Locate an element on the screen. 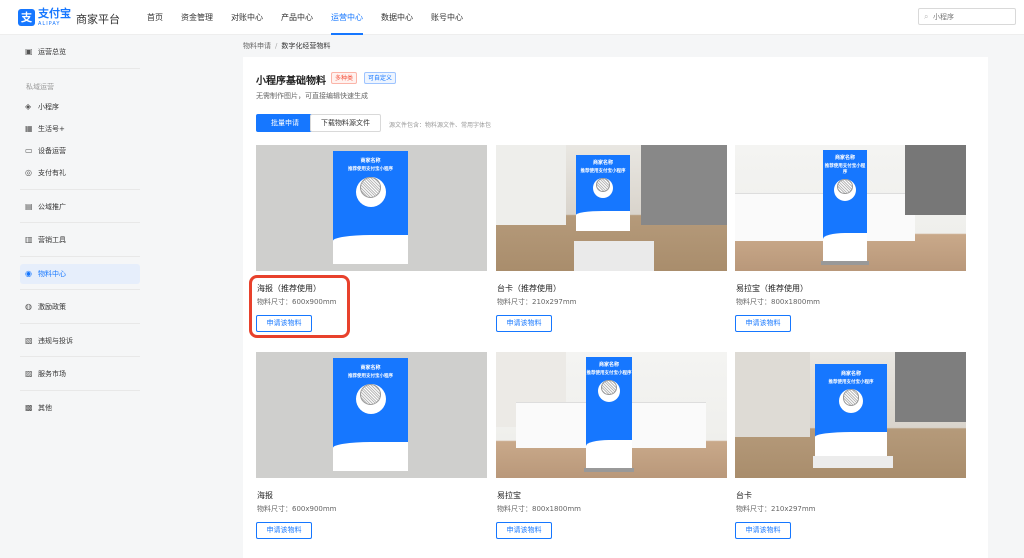  material-name: 台卡 is located at coordinates (744, 495).